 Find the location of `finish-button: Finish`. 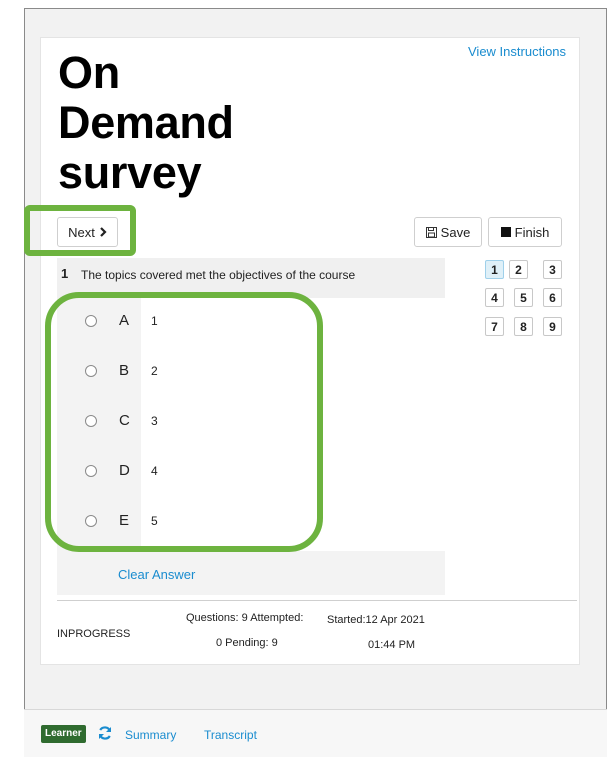

finish-button: Finish is located at coordinates (525, 232).